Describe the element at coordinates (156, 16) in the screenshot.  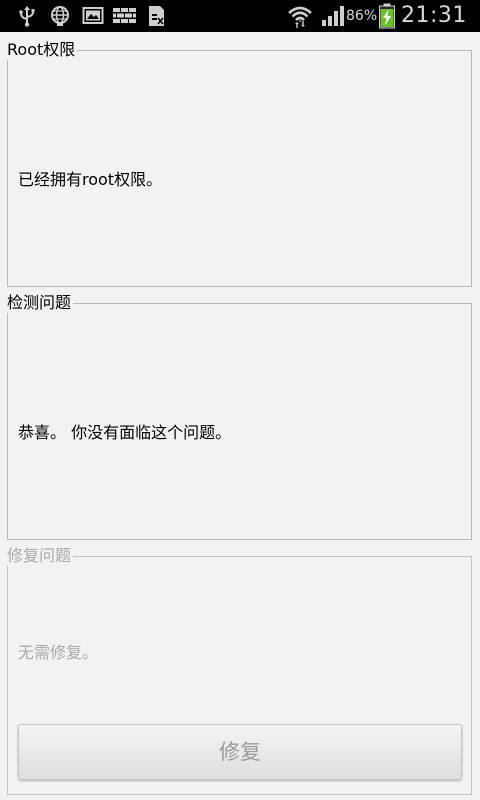
I see `sd-card-icon` at that location.